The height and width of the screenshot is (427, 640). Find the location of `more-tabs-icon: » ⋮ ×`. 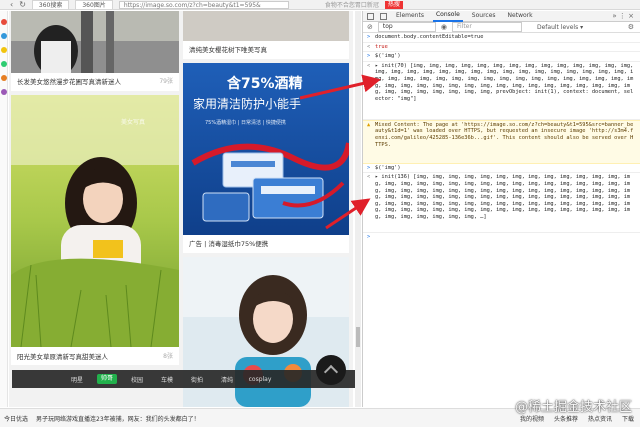

more-tabs-icon: » ⋮ × is located at coordinates (623, 16).